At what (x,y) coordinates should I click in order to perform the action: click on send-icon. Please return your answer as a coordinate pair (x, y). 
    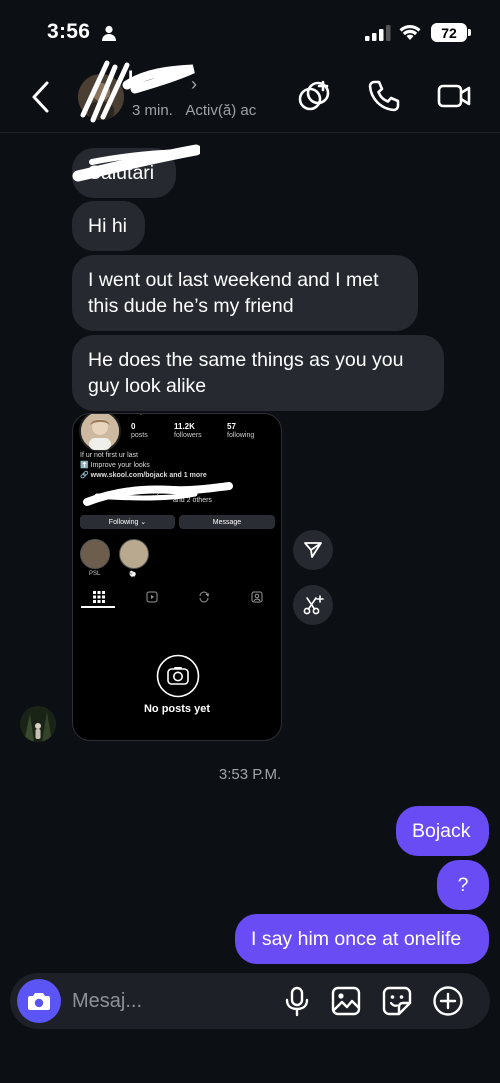
    Looking at the image, I should click on (313, 550).